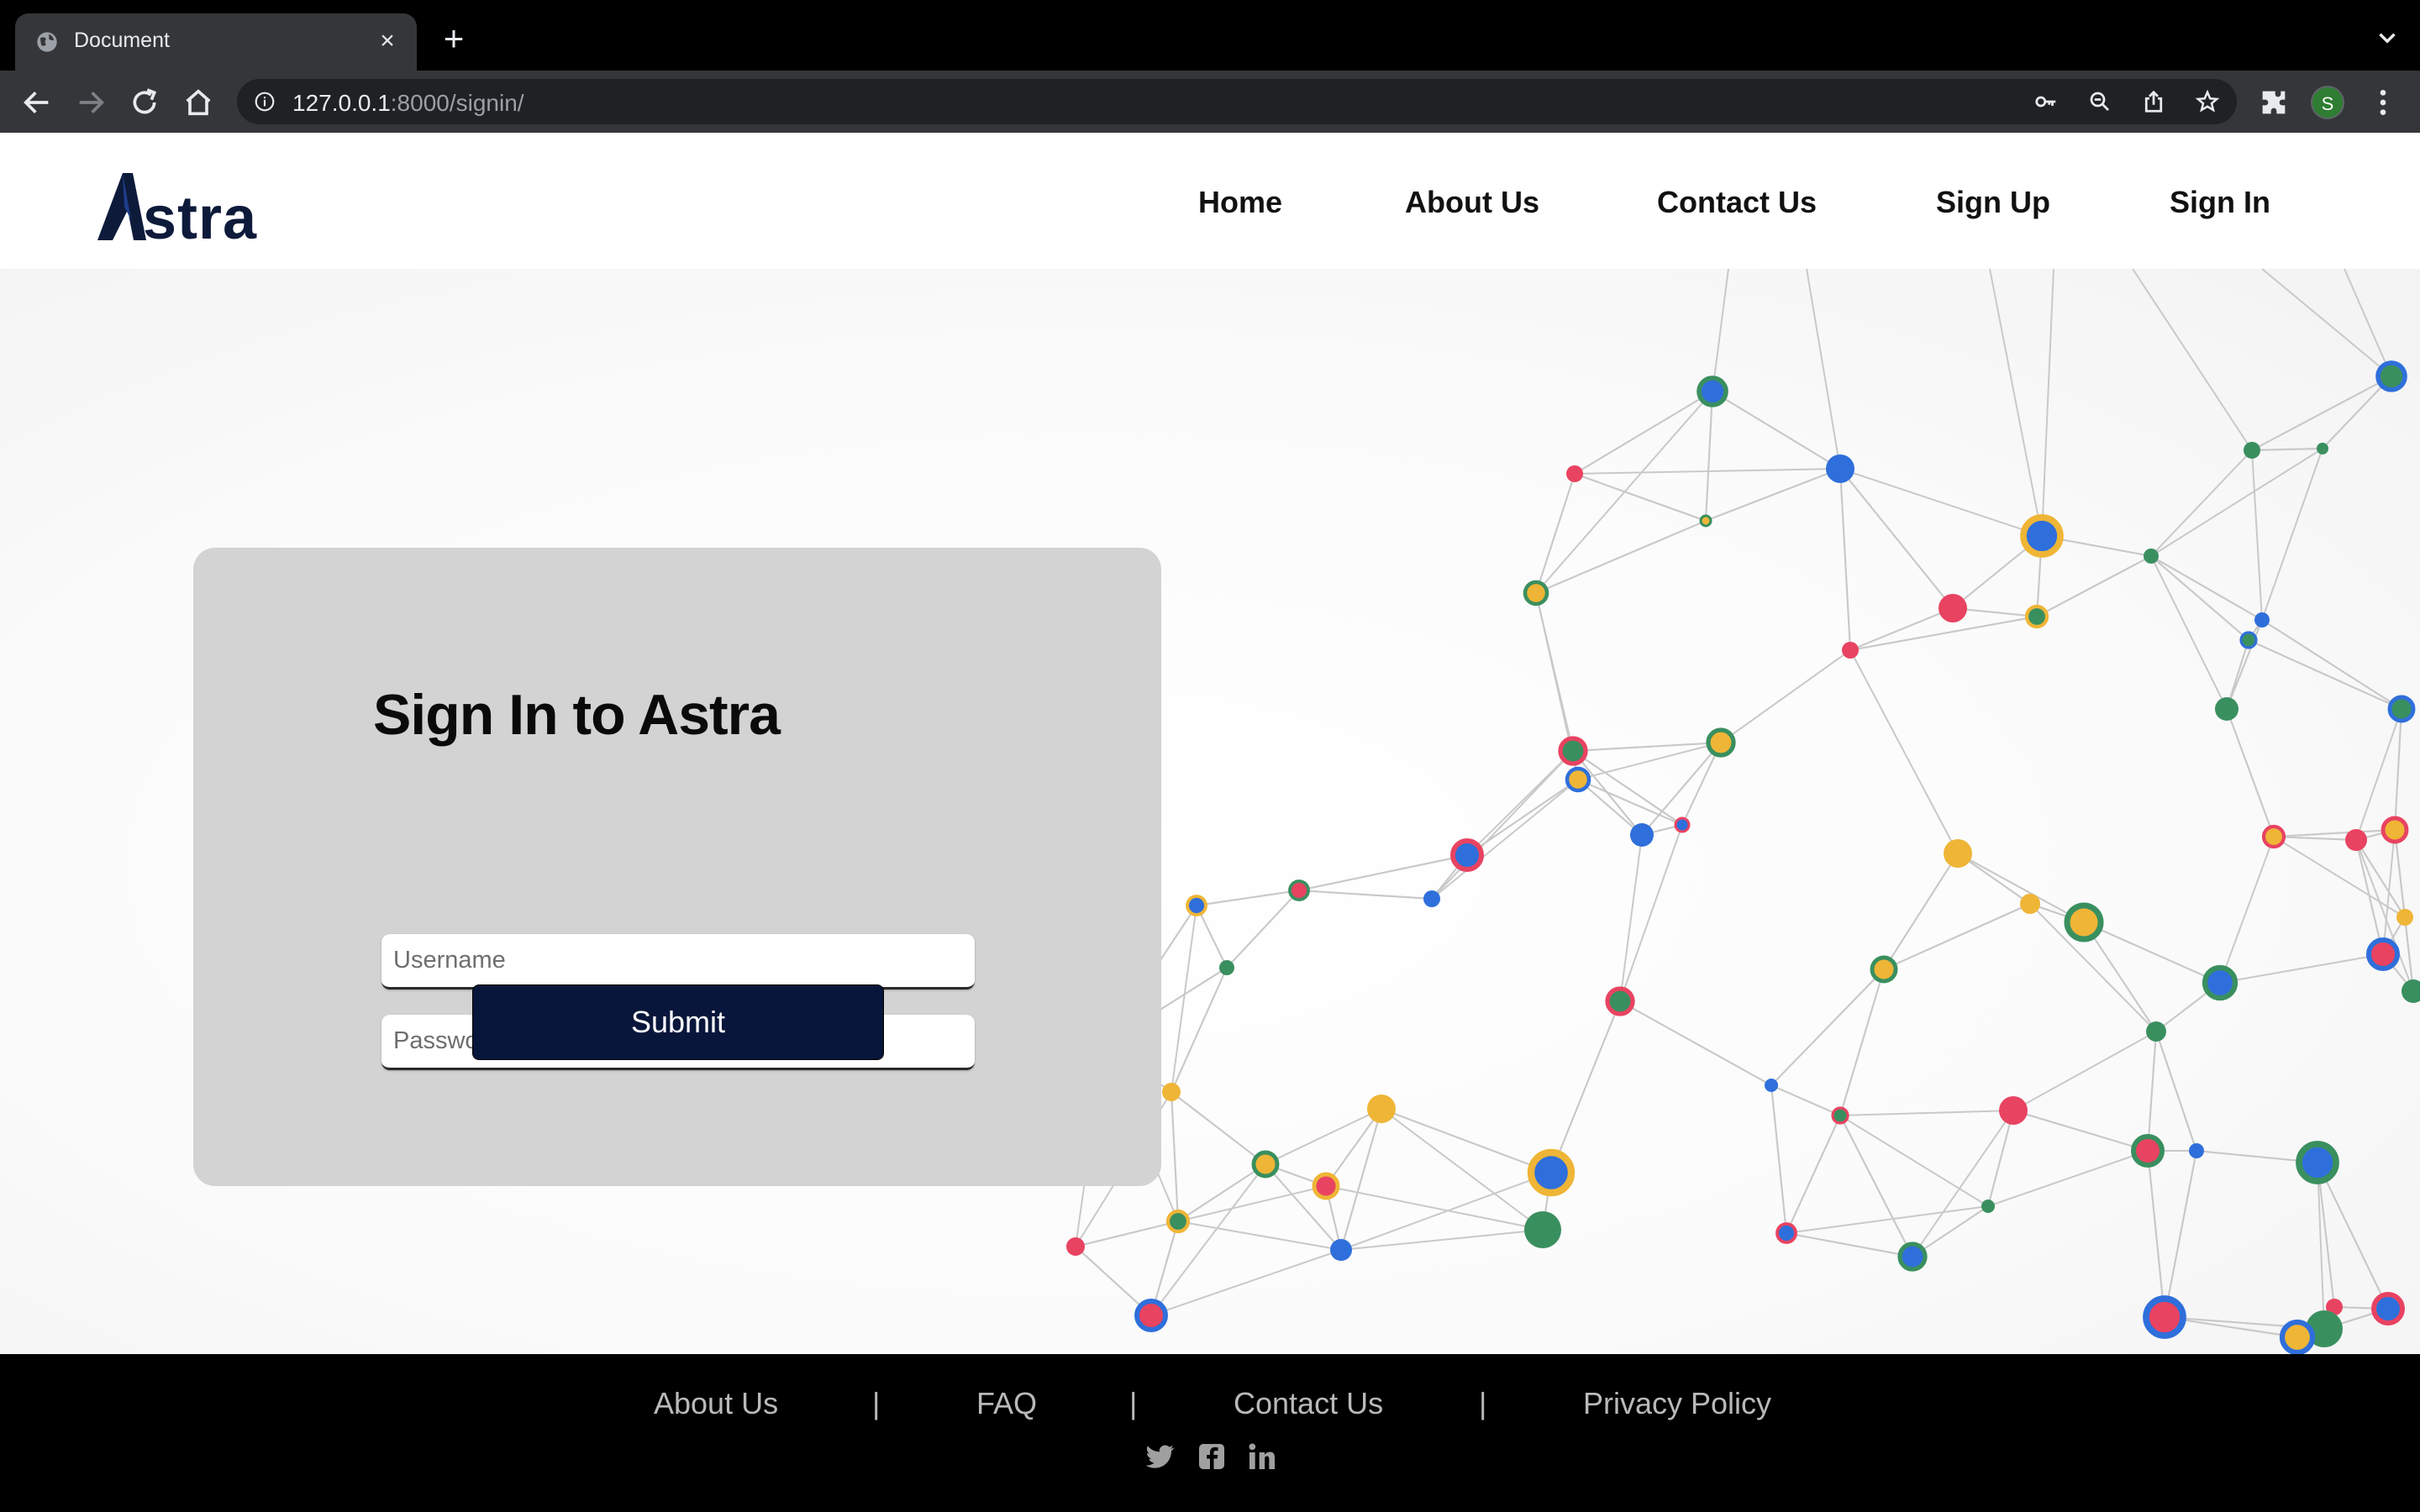 Image resolution: width=2420 pixels, height=1512 pixels. Describe the element at coordinates (2328, 102) in the screenshot. I see `profile-avatar: S` at that location.